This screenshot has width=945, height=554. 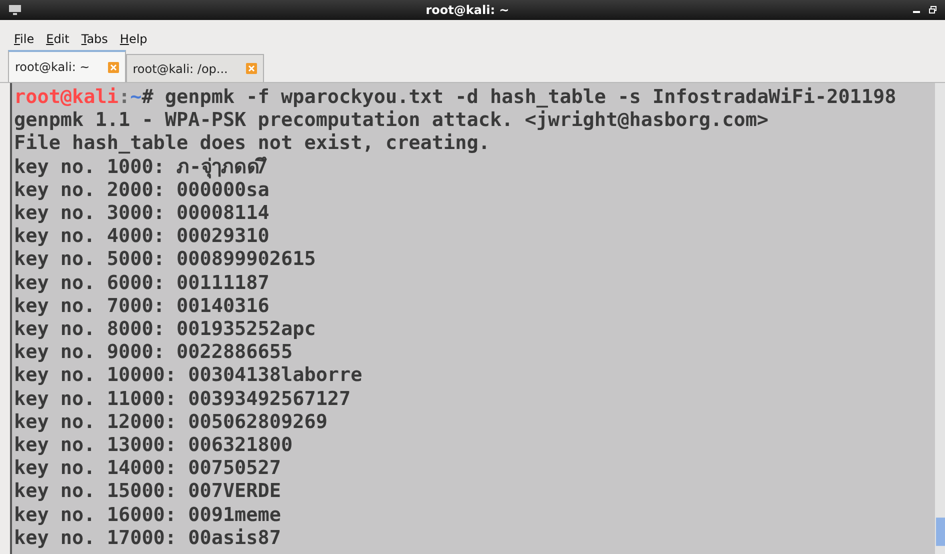 What do you see at coordinates (142, 236) in the screenshot?
I see `terminal-line: key no. 4000: 00029310` at bounding box center [142, 236].